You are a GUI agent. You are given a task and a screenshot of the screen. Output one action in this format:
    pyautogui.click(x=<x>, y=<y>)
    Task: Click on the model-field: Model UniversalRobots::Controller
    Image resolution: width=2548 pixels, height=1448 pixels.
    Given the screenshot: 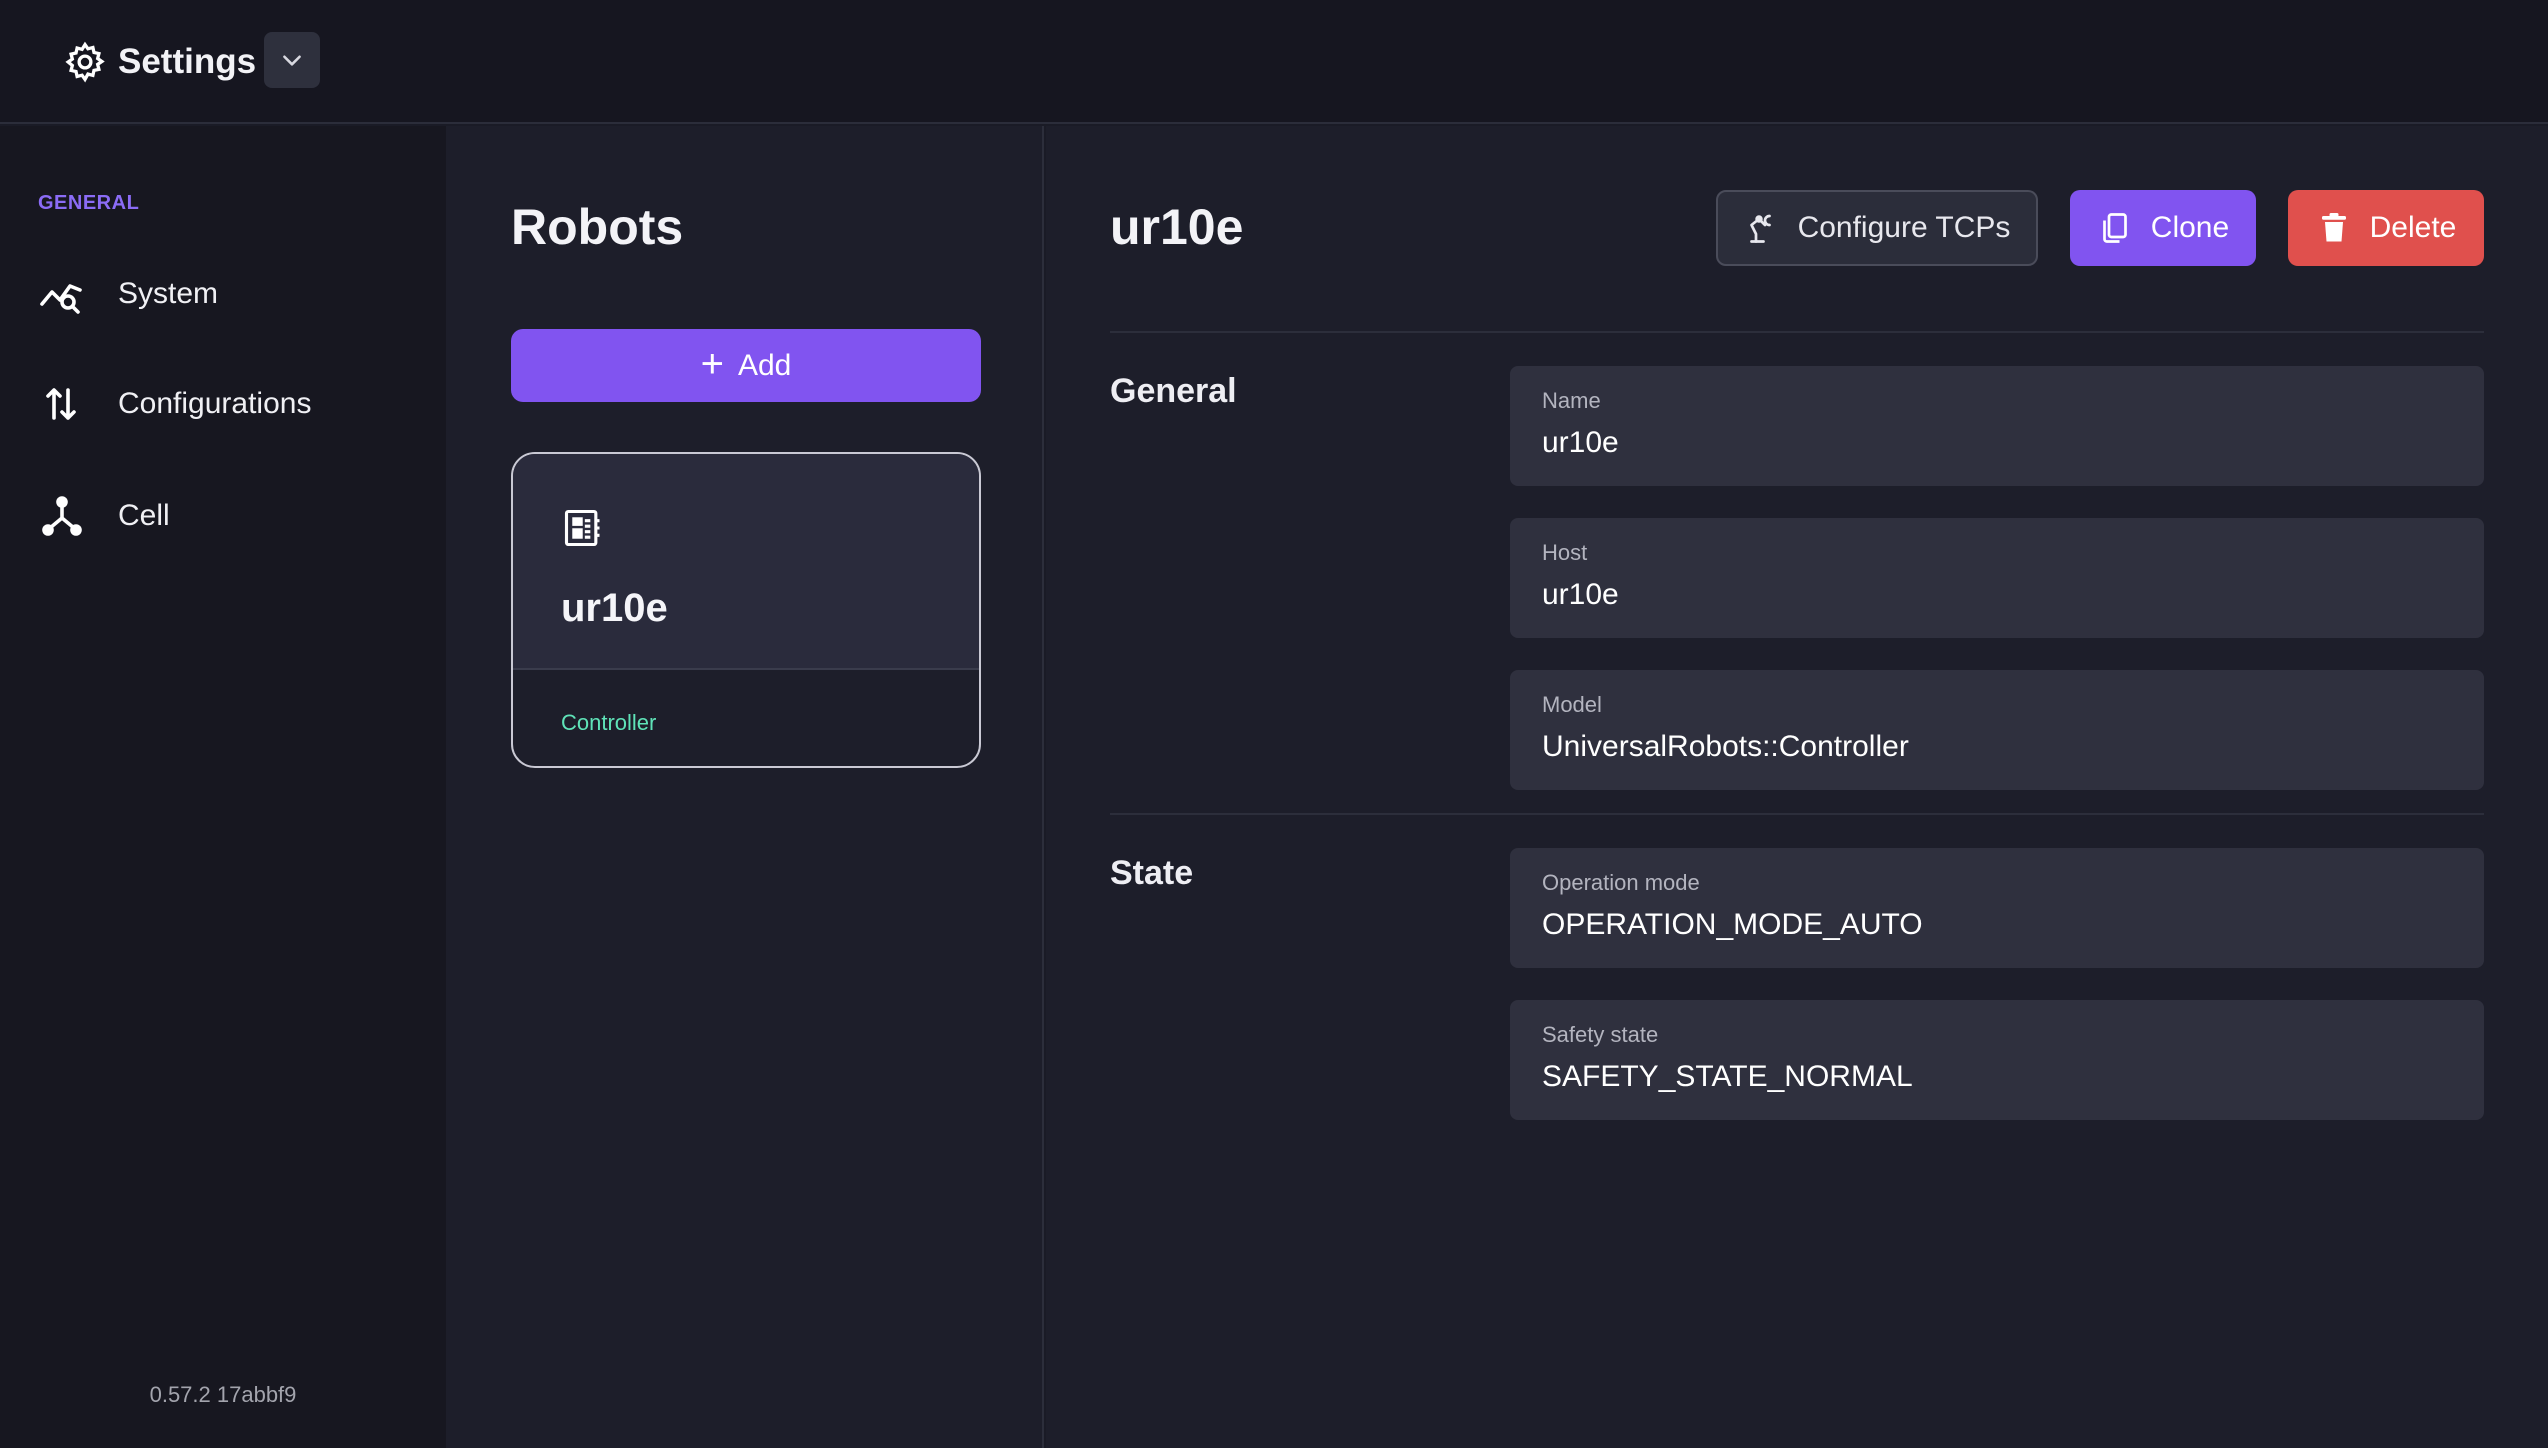 What is the action you would take?
    pyautogui.click(x=1997, y=730)
    